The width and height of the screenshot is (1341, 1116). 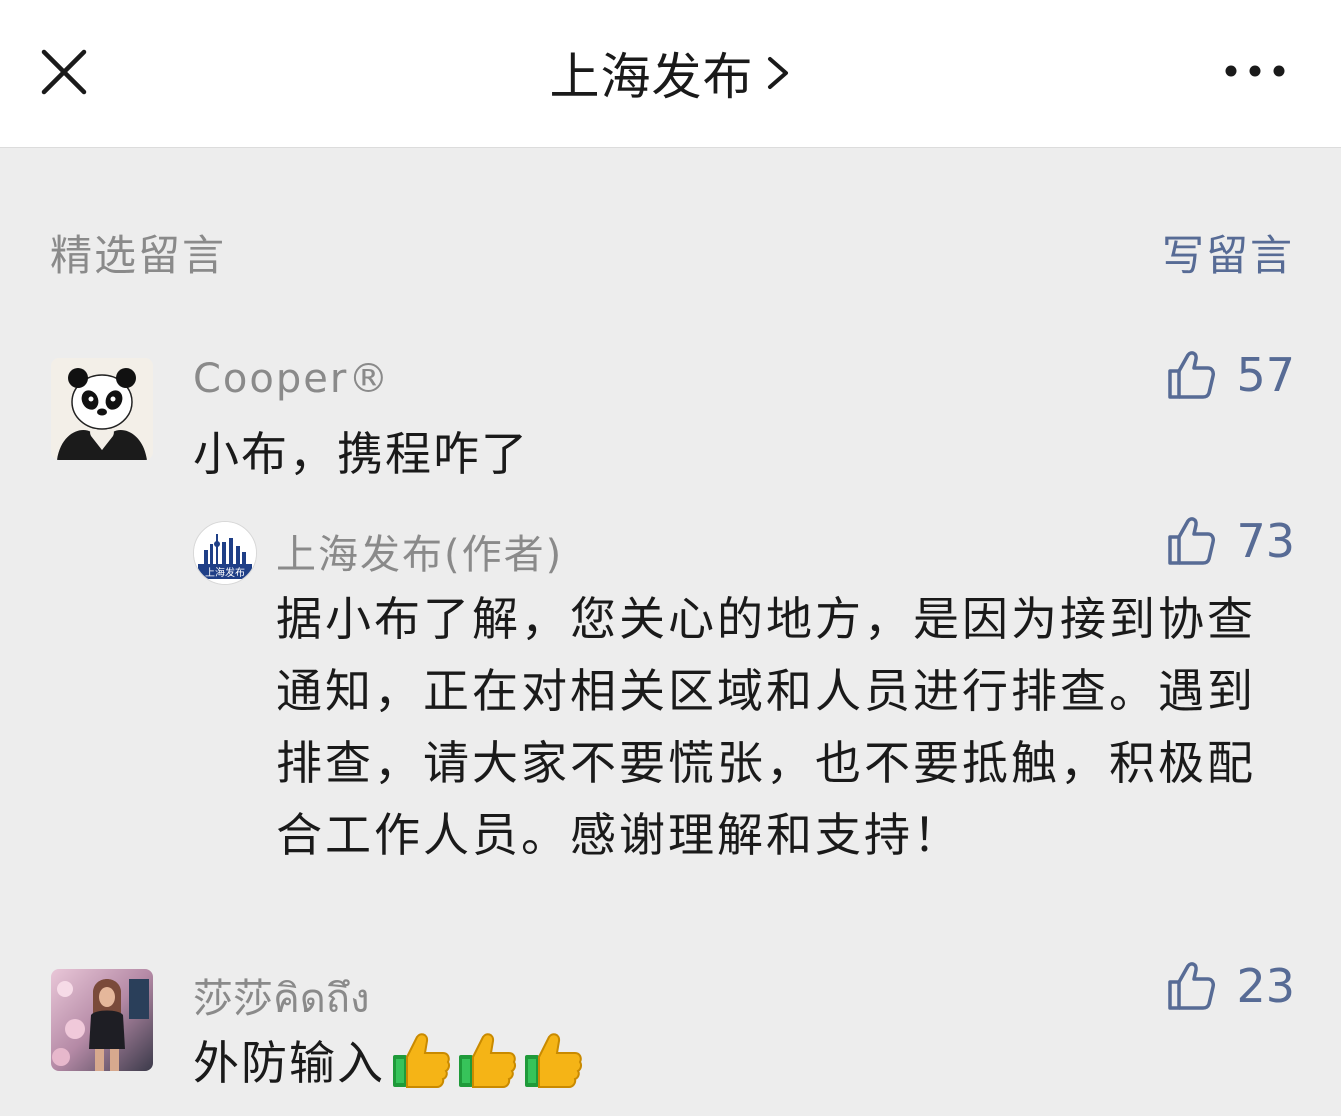 What do you see at coordinates (1230, 541) in the screenshot?
I see `reply-like-button: 73` at bounding box center [1230, 541].